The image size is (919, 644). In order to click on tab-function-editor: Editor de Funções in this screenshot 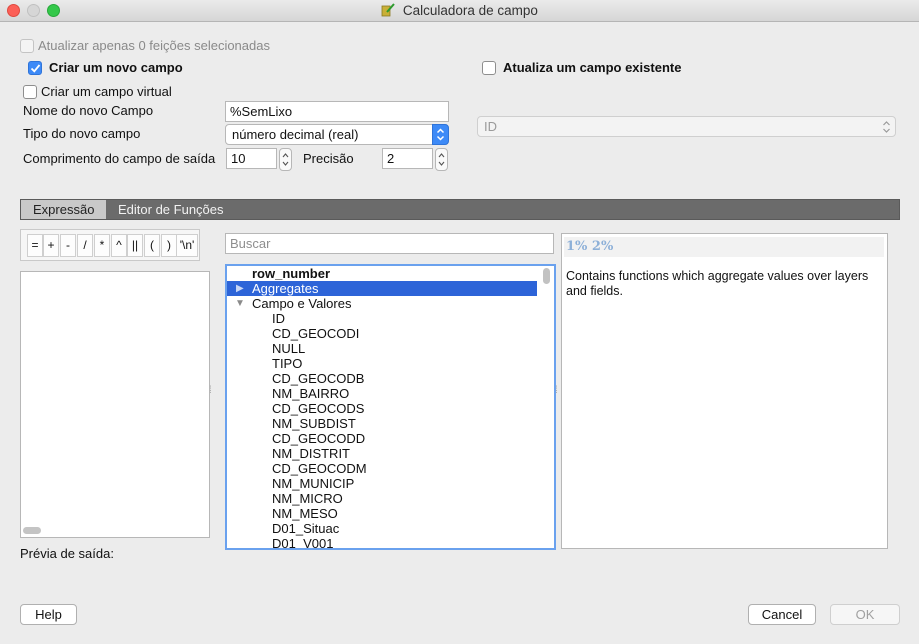, I will do `click(171, 209)`.